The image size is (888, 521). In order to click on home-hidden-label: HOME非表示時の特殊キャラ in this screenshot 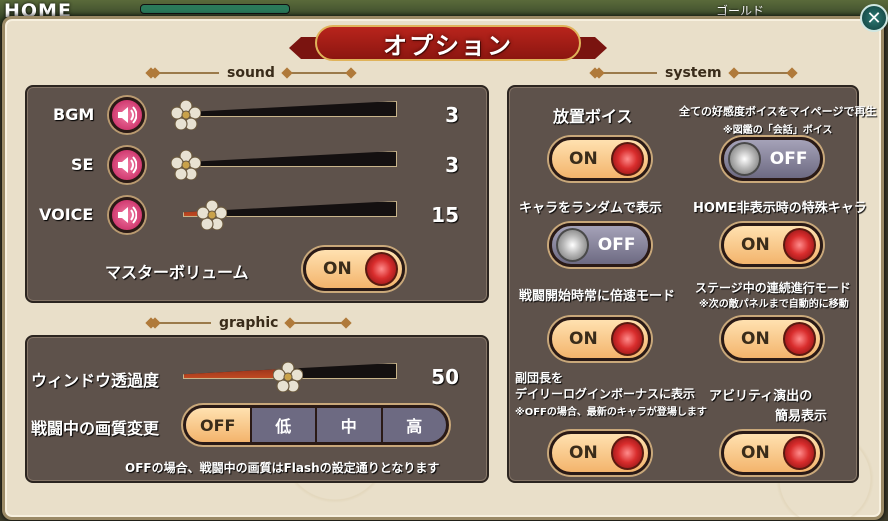, I will do `click(780, 208)`.